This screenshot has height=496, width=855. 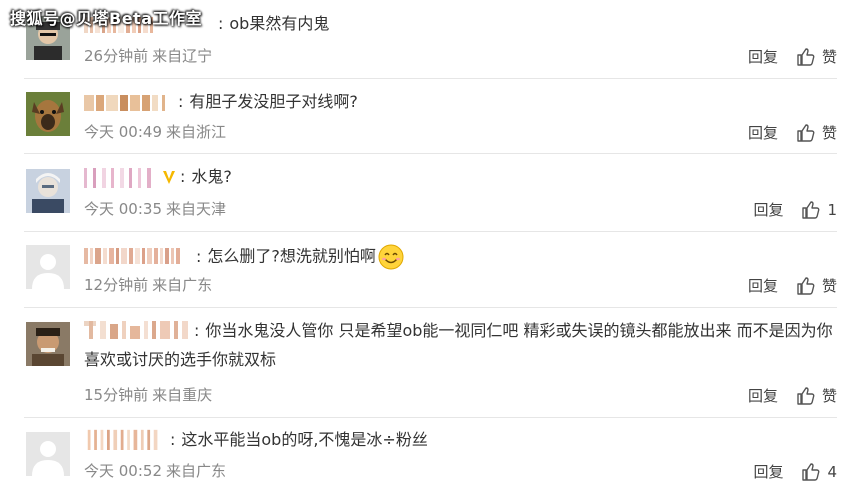 I want to click on comment-text: : 怎么删了?想洗就别怕啊, so click(x=300, y=257).